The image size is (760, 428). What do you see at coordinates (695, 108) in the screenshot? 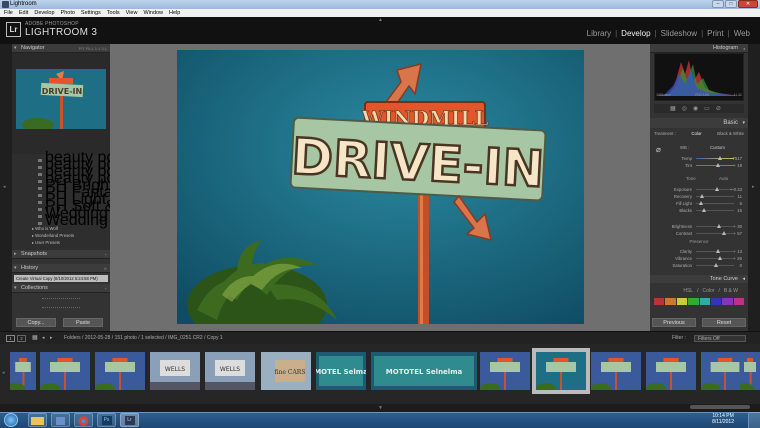
I see `red-eye-icon: ◉` at bounding box center [695, 108].